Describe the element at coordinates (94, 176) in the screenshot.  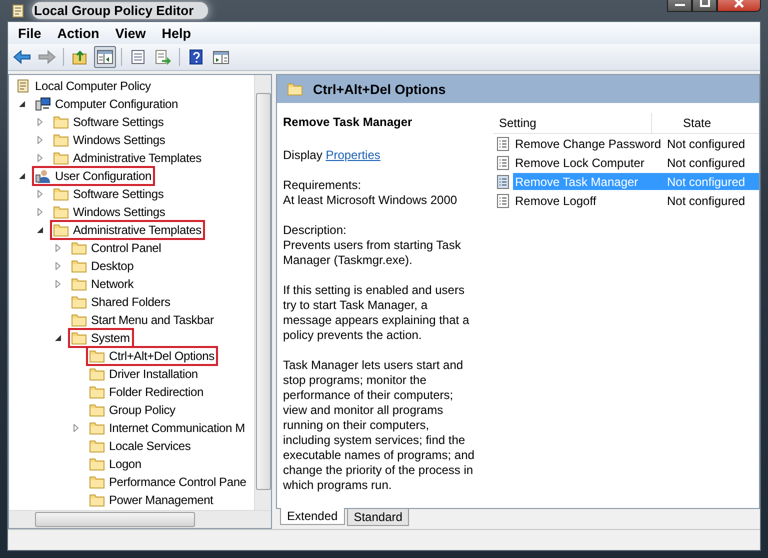
I see `tree-item: User Configuration` at that location.